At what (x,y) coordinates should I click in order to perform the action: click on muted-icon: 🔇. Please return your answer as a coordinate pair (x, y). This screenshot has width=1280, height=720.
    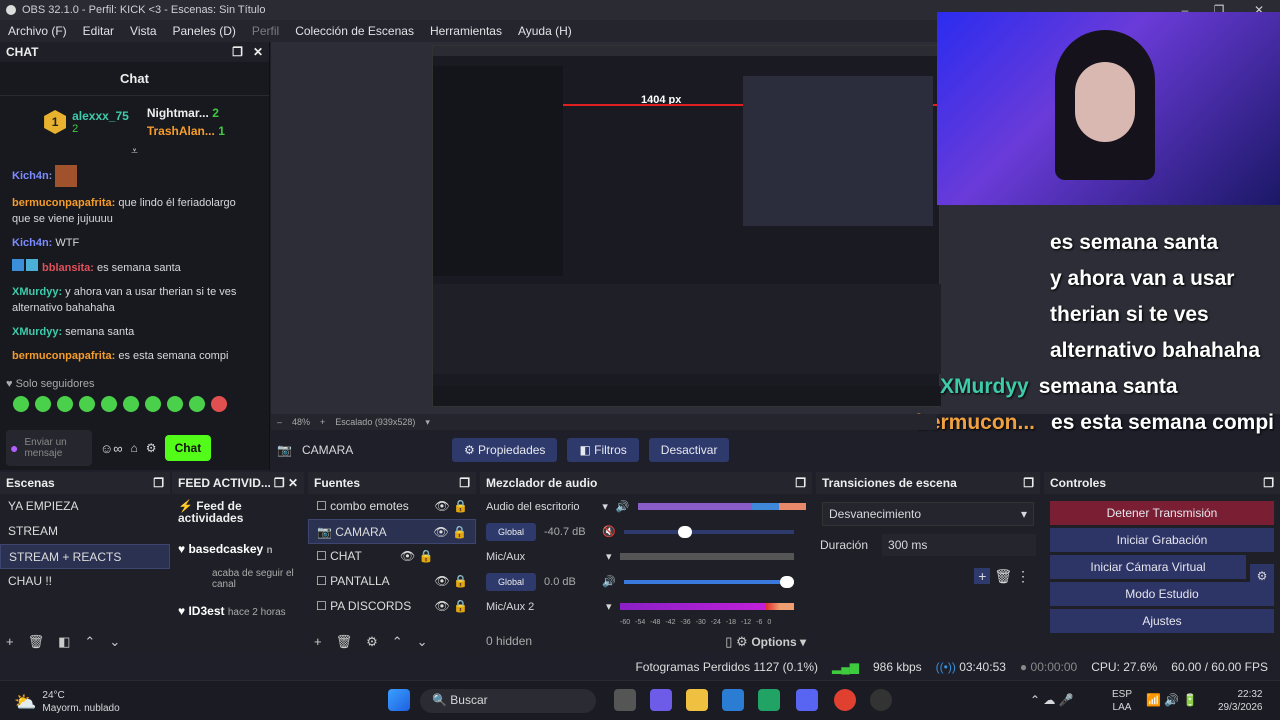
    Looking at the image, I should click on (609, 531).